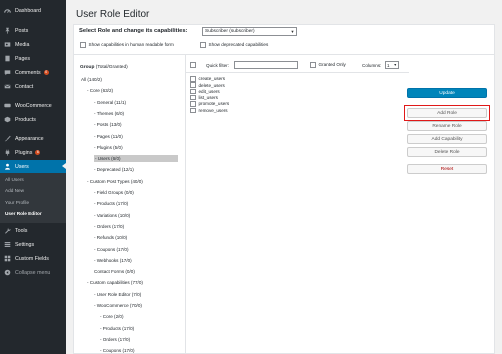  What do you see at coordinates (112, 316) in the screenshot?
I see `group-tree-item: - Core (2/0)` at bounding box center [112, 316].